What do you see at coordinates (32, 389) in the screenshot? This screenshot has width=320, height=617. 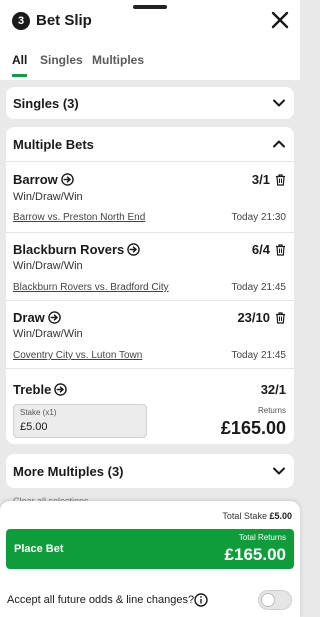 I see `treble-name: Treble` at bounding box center [32, 389].